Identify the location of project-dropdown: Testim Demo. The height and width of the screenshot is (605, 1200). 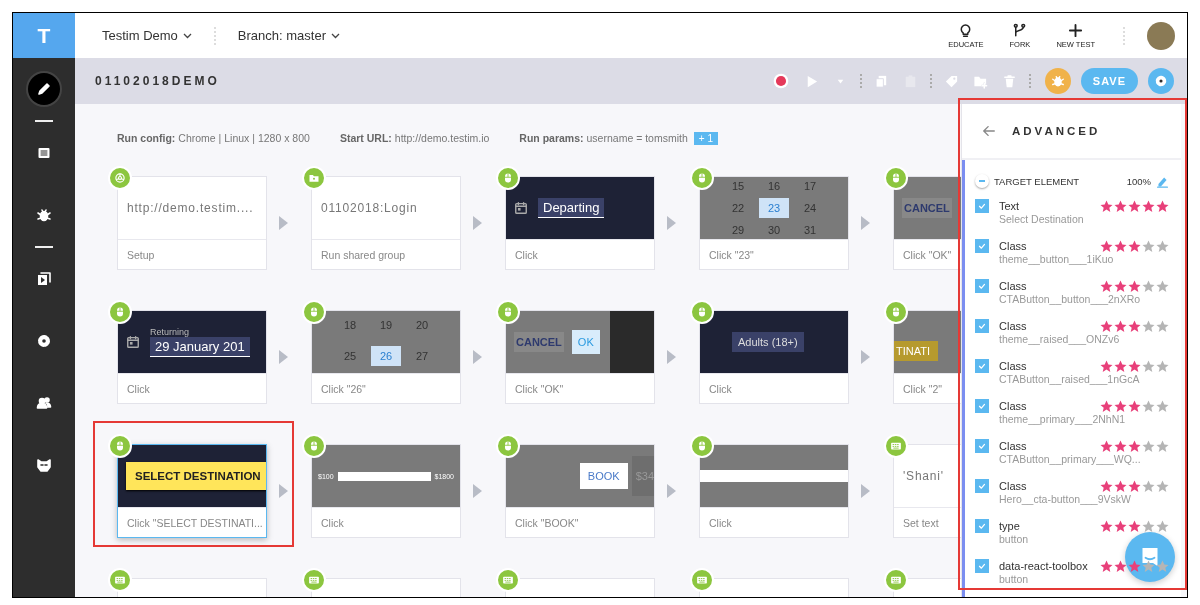
(147, 35).